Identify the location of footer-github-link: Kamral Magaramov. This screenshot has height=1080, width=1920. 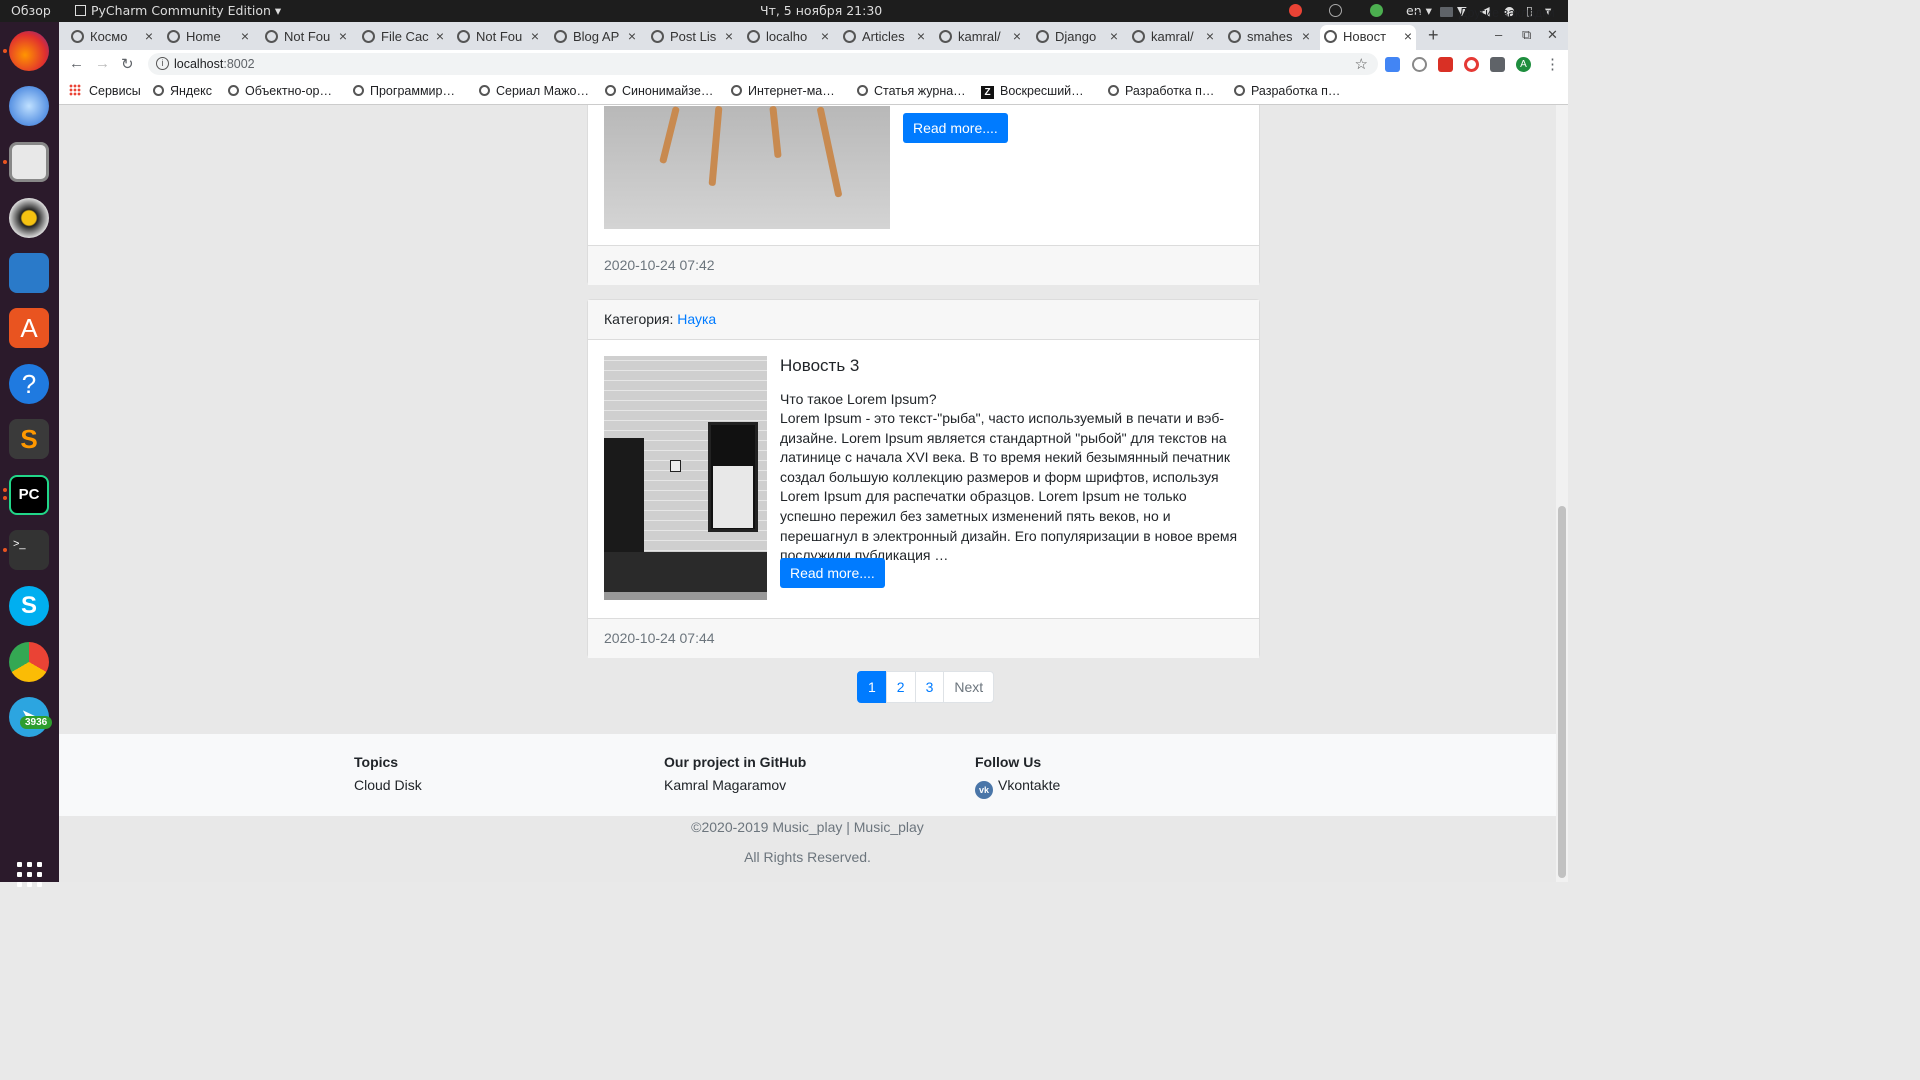
(735, 785).